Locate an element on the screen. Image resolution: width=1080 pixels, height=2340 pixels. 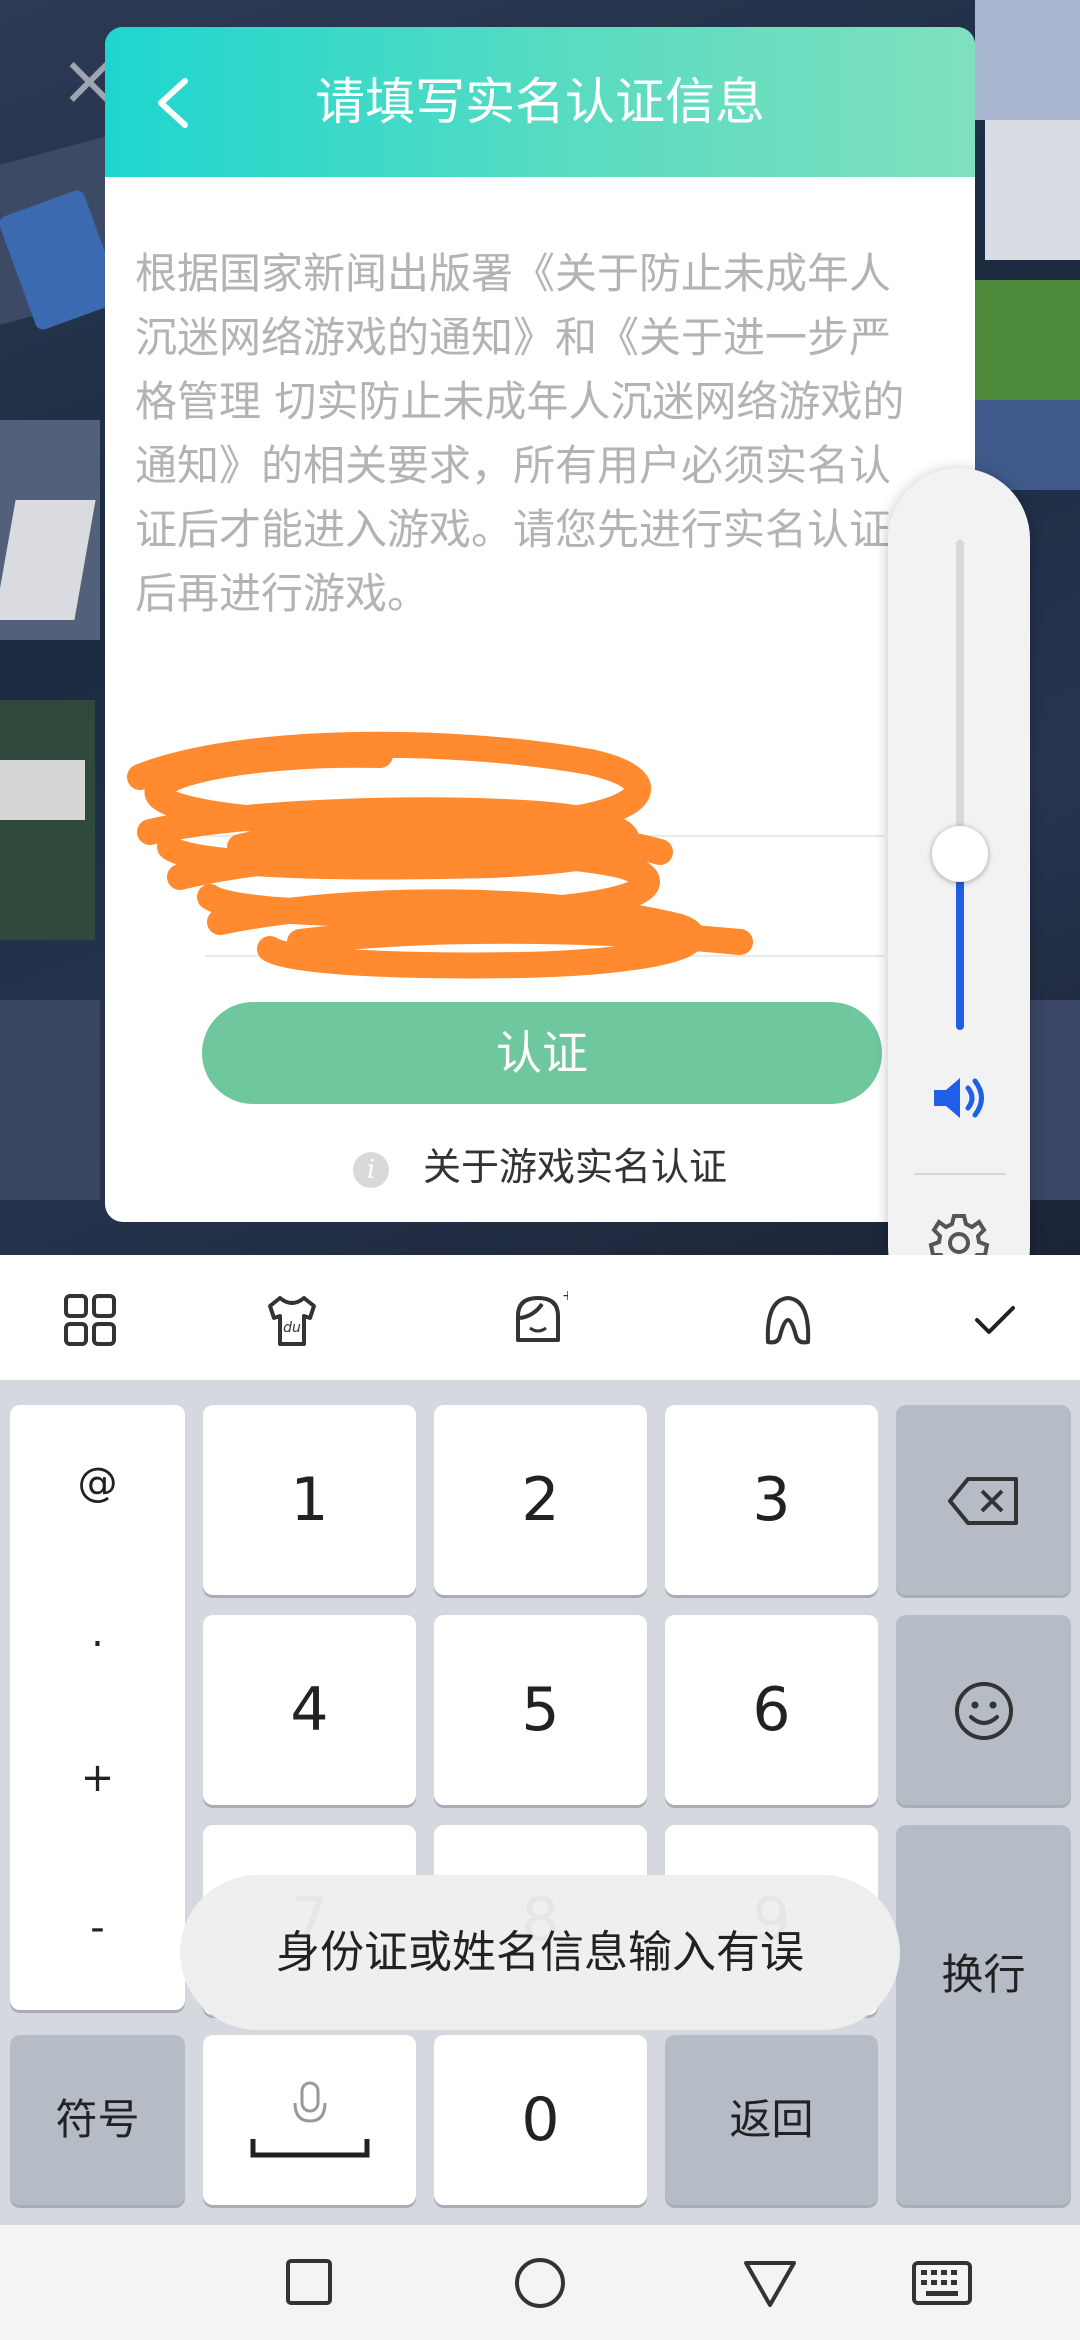
volume-slider is located at coordinates (960, 785).